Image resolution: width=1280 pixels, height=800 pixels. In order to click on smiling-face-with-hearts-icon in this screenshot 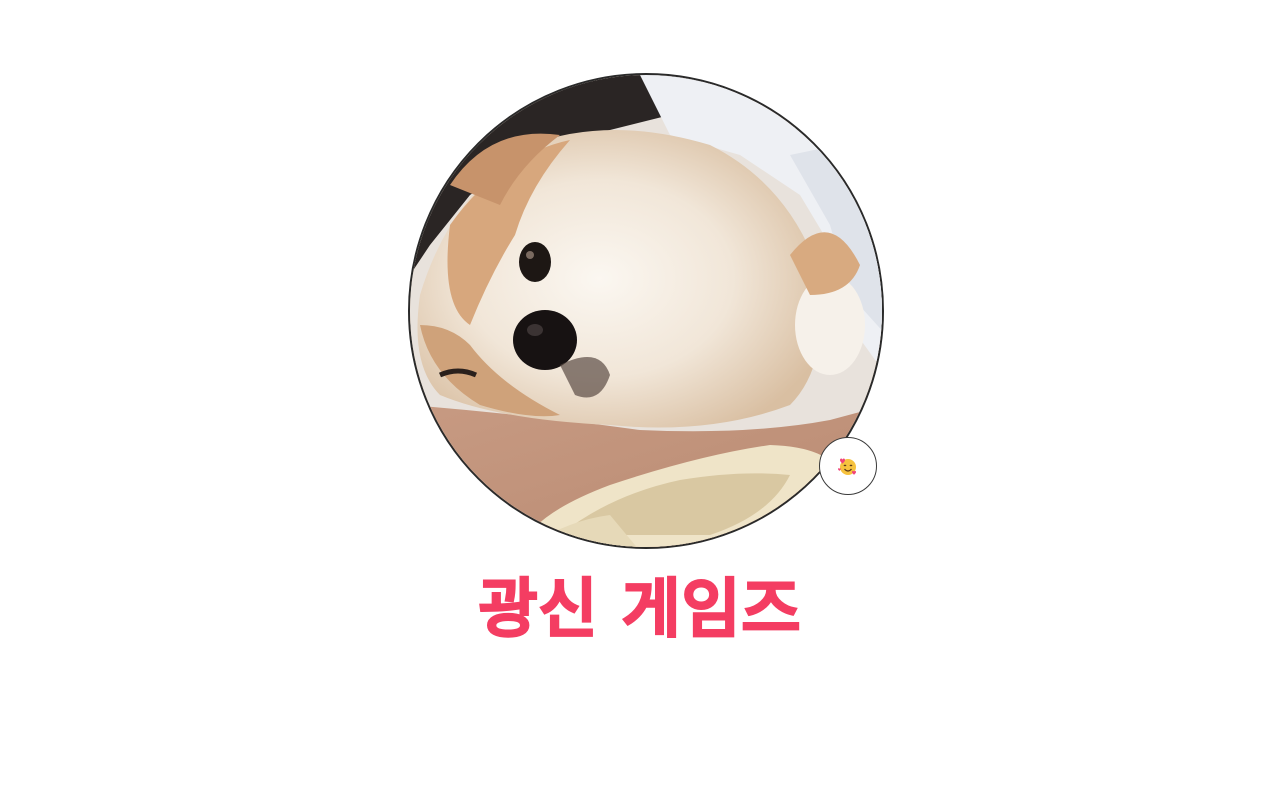, I will do `click(847, 466)`.